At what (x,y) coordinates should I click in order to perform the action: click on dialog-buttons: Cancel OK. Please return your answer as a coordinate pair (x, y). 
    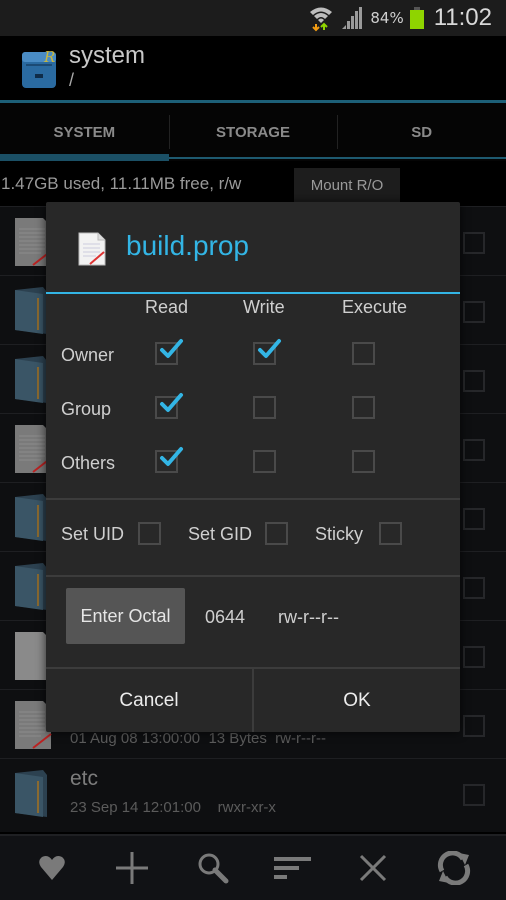
    Looking at the image, I should click on (253, 699).